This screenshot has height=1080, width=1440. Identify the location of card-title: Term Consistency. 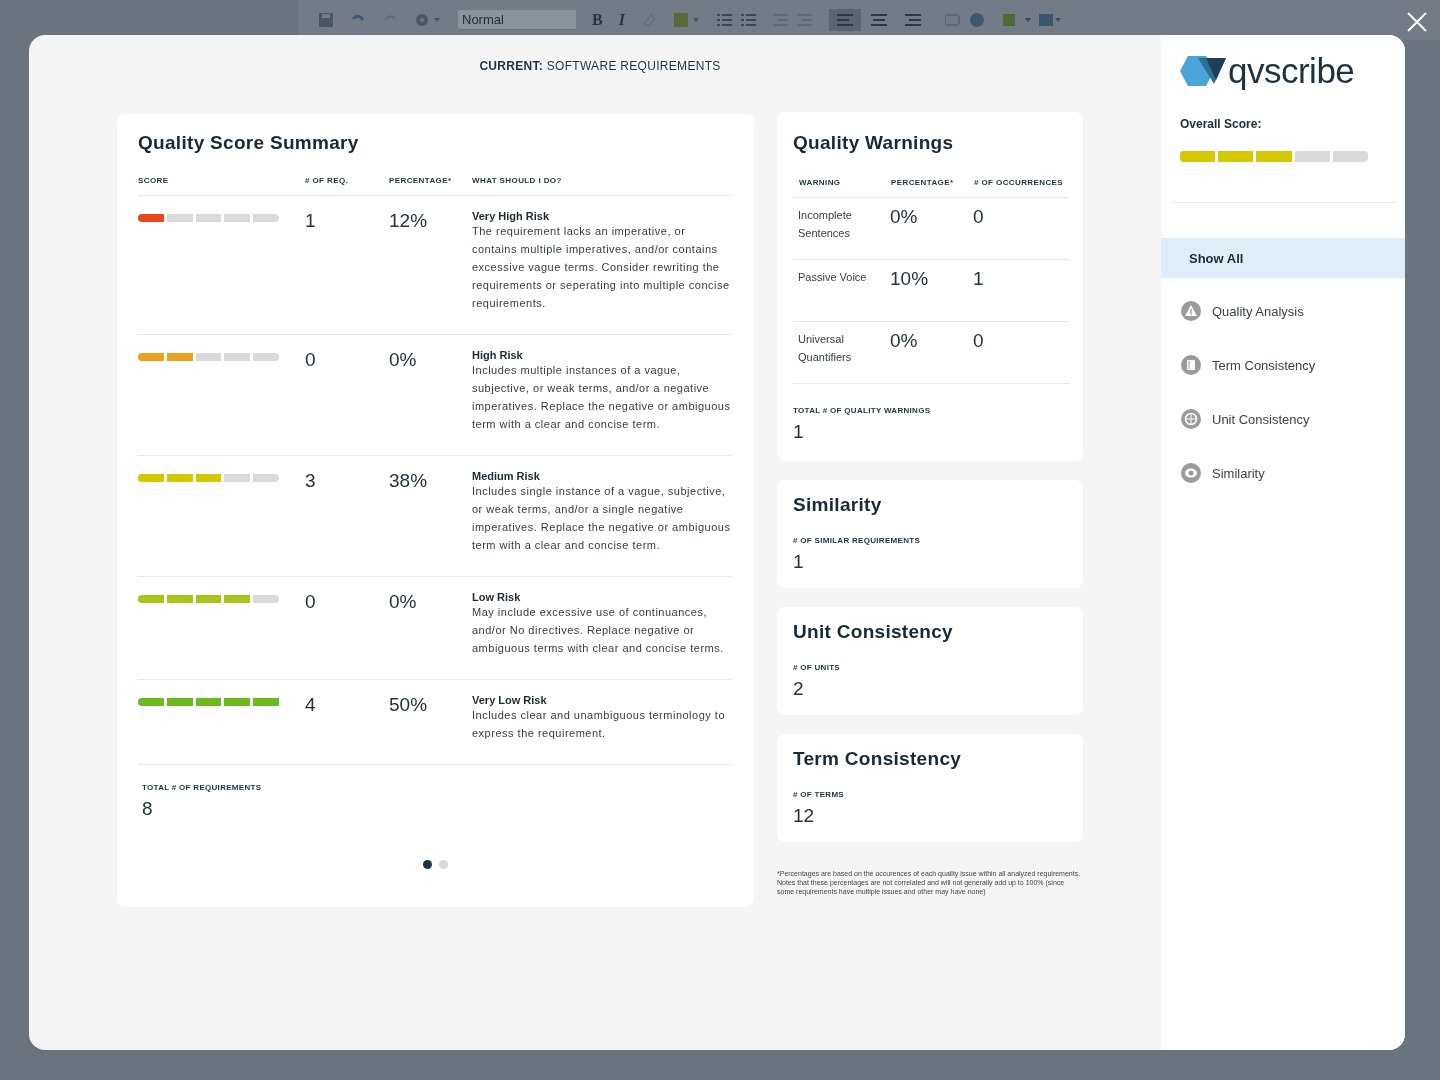
(878, 759).